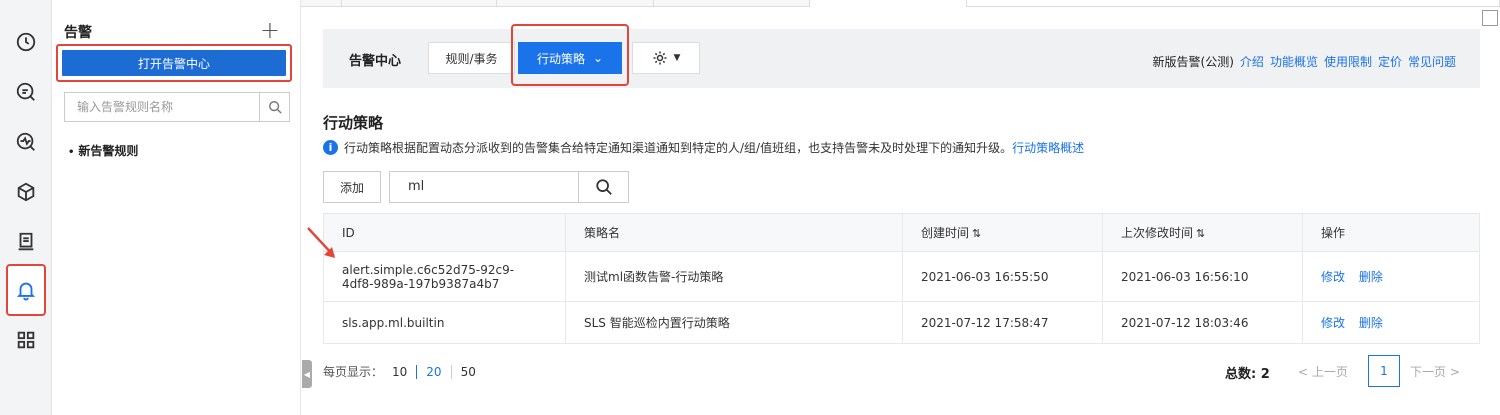  What do you see at coordinates (660, 58) in the screenshot?
I see `gear-icon` at bounding box center [660, 58].